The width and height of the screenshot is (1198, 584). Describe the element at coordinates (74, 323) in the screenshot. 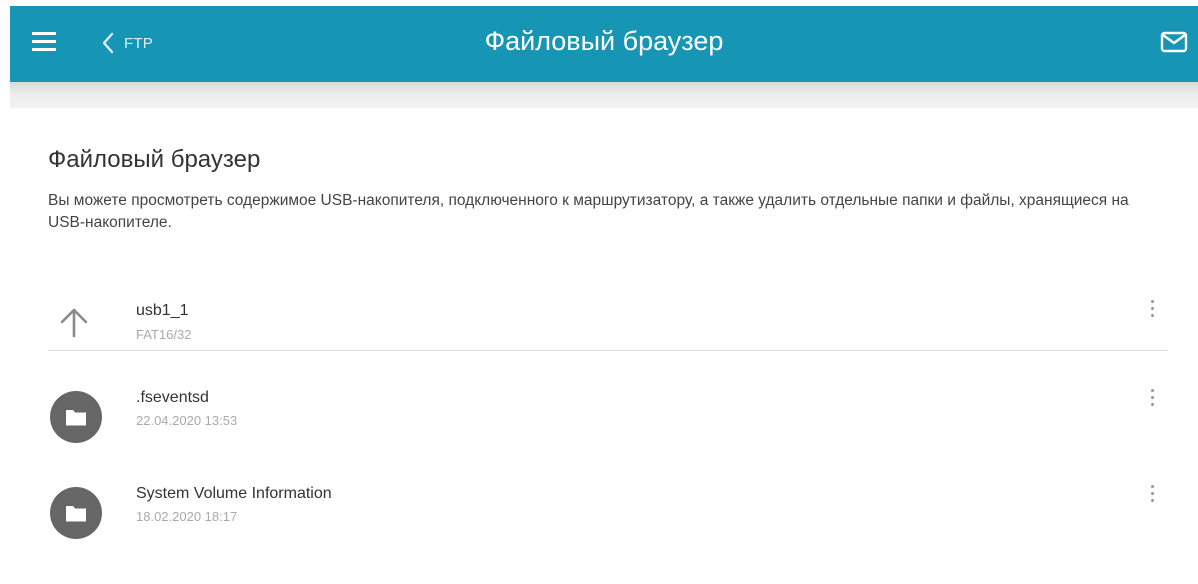

I see `arrow-up-icon` at that location.